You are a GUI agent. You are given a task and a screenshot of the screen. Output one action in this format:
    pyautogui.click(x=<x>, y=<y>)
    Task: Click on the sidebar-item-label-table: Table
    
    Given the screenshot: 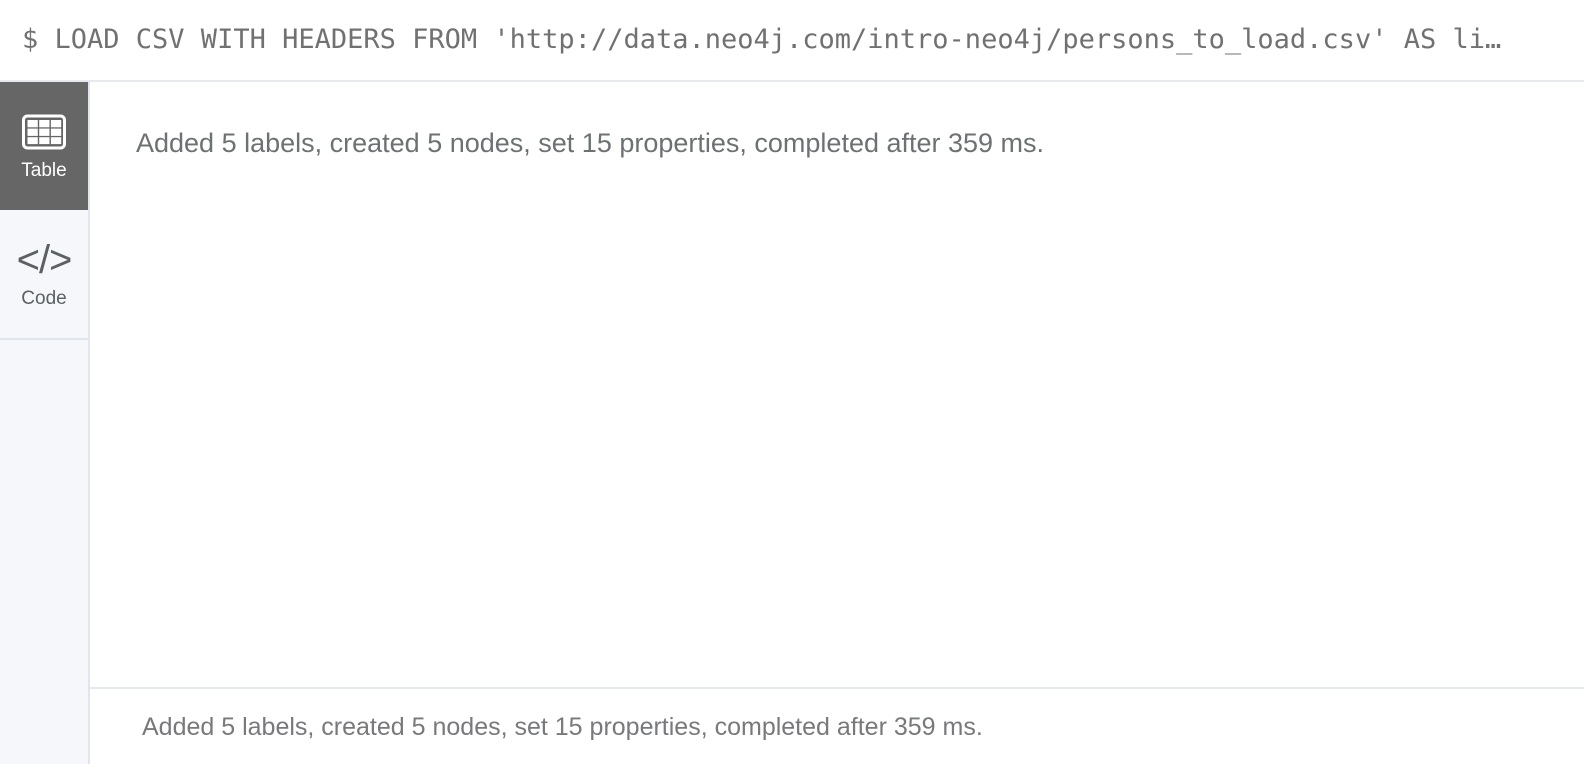 What is the action you would take?
    pyautogui.click(x=44, y=170)
    